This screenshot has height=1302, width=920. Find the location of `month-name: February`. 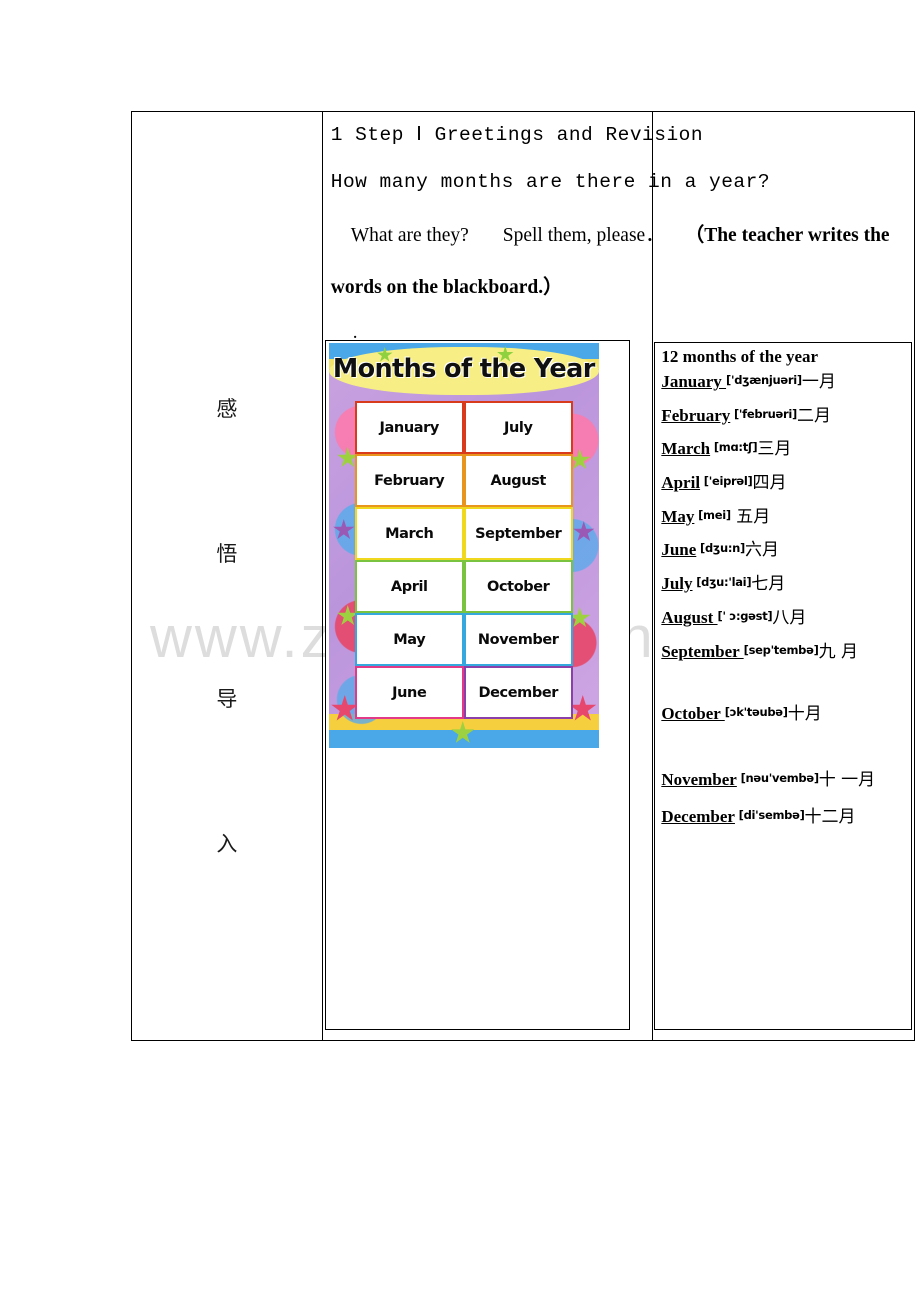

month-name: February is located at coordinates (696, 415).